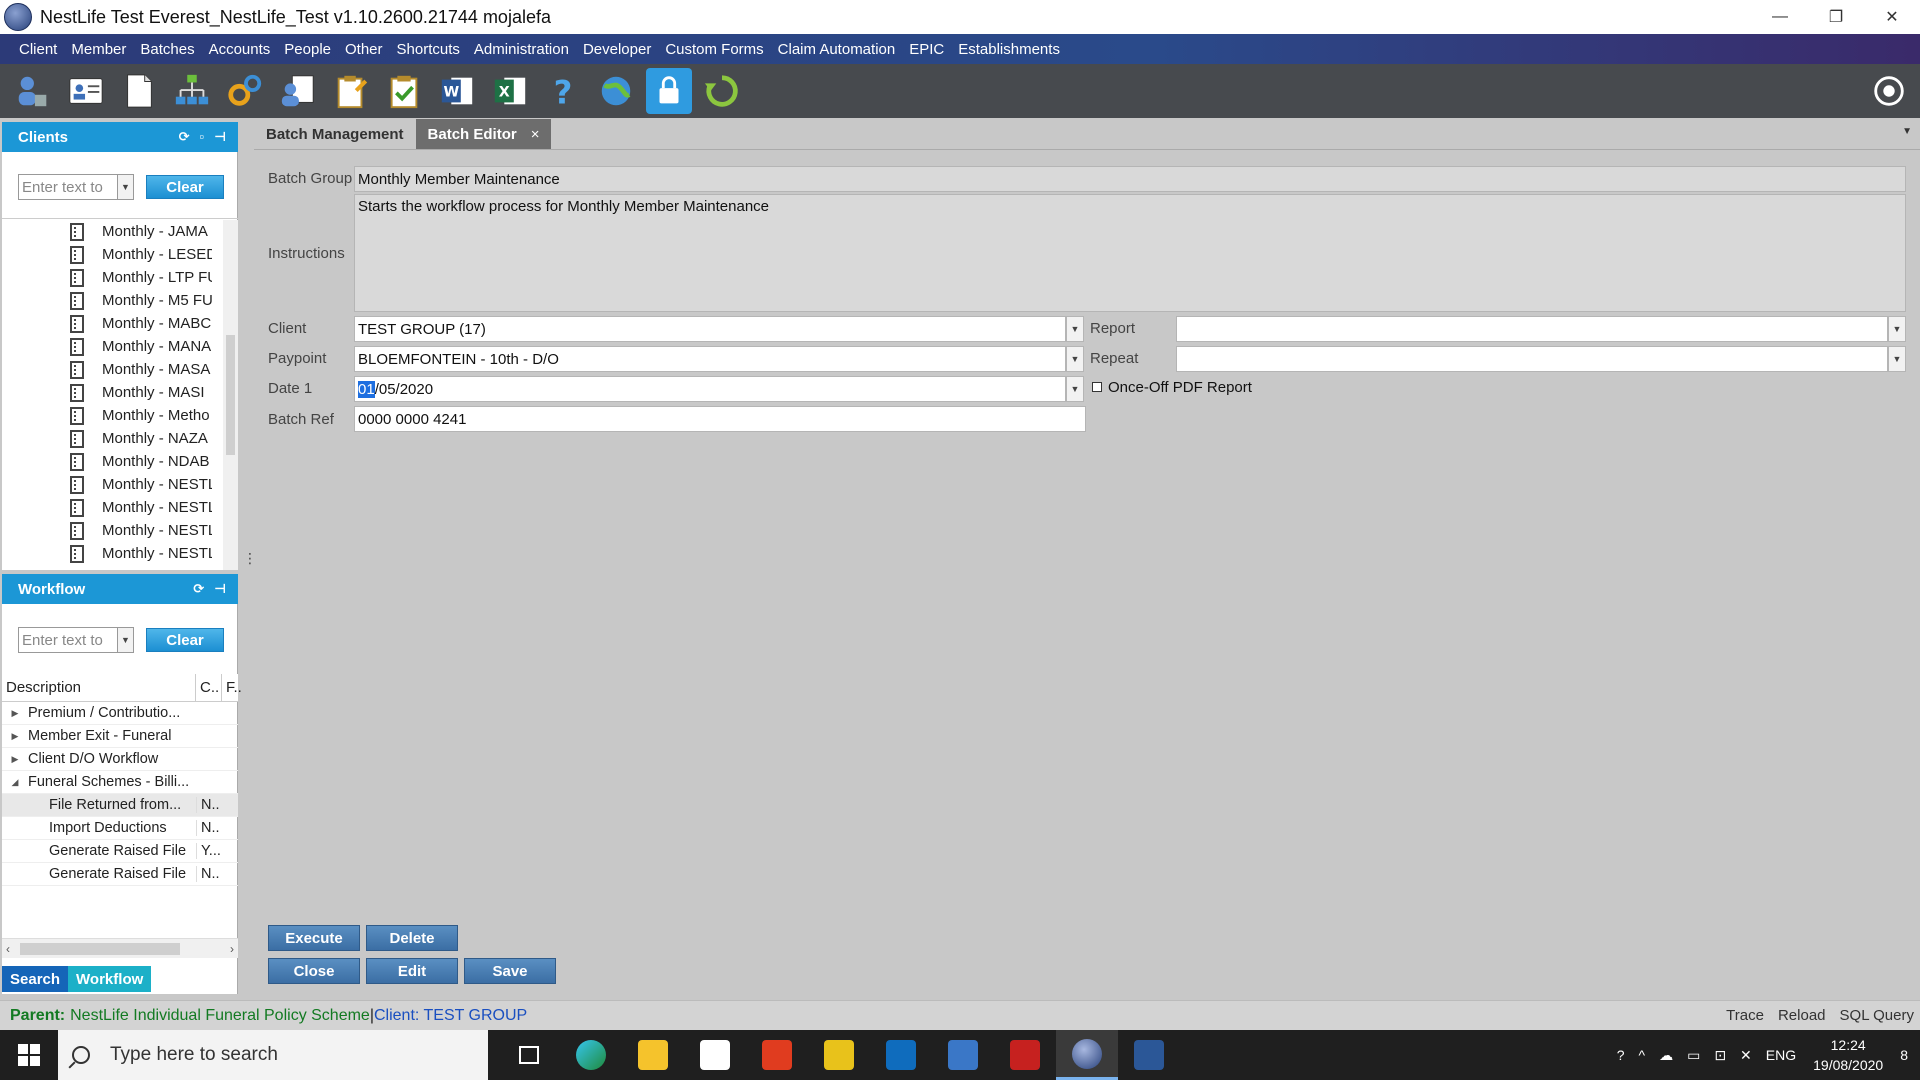  I want to click on float-icon: ▫, so click(202, 137).